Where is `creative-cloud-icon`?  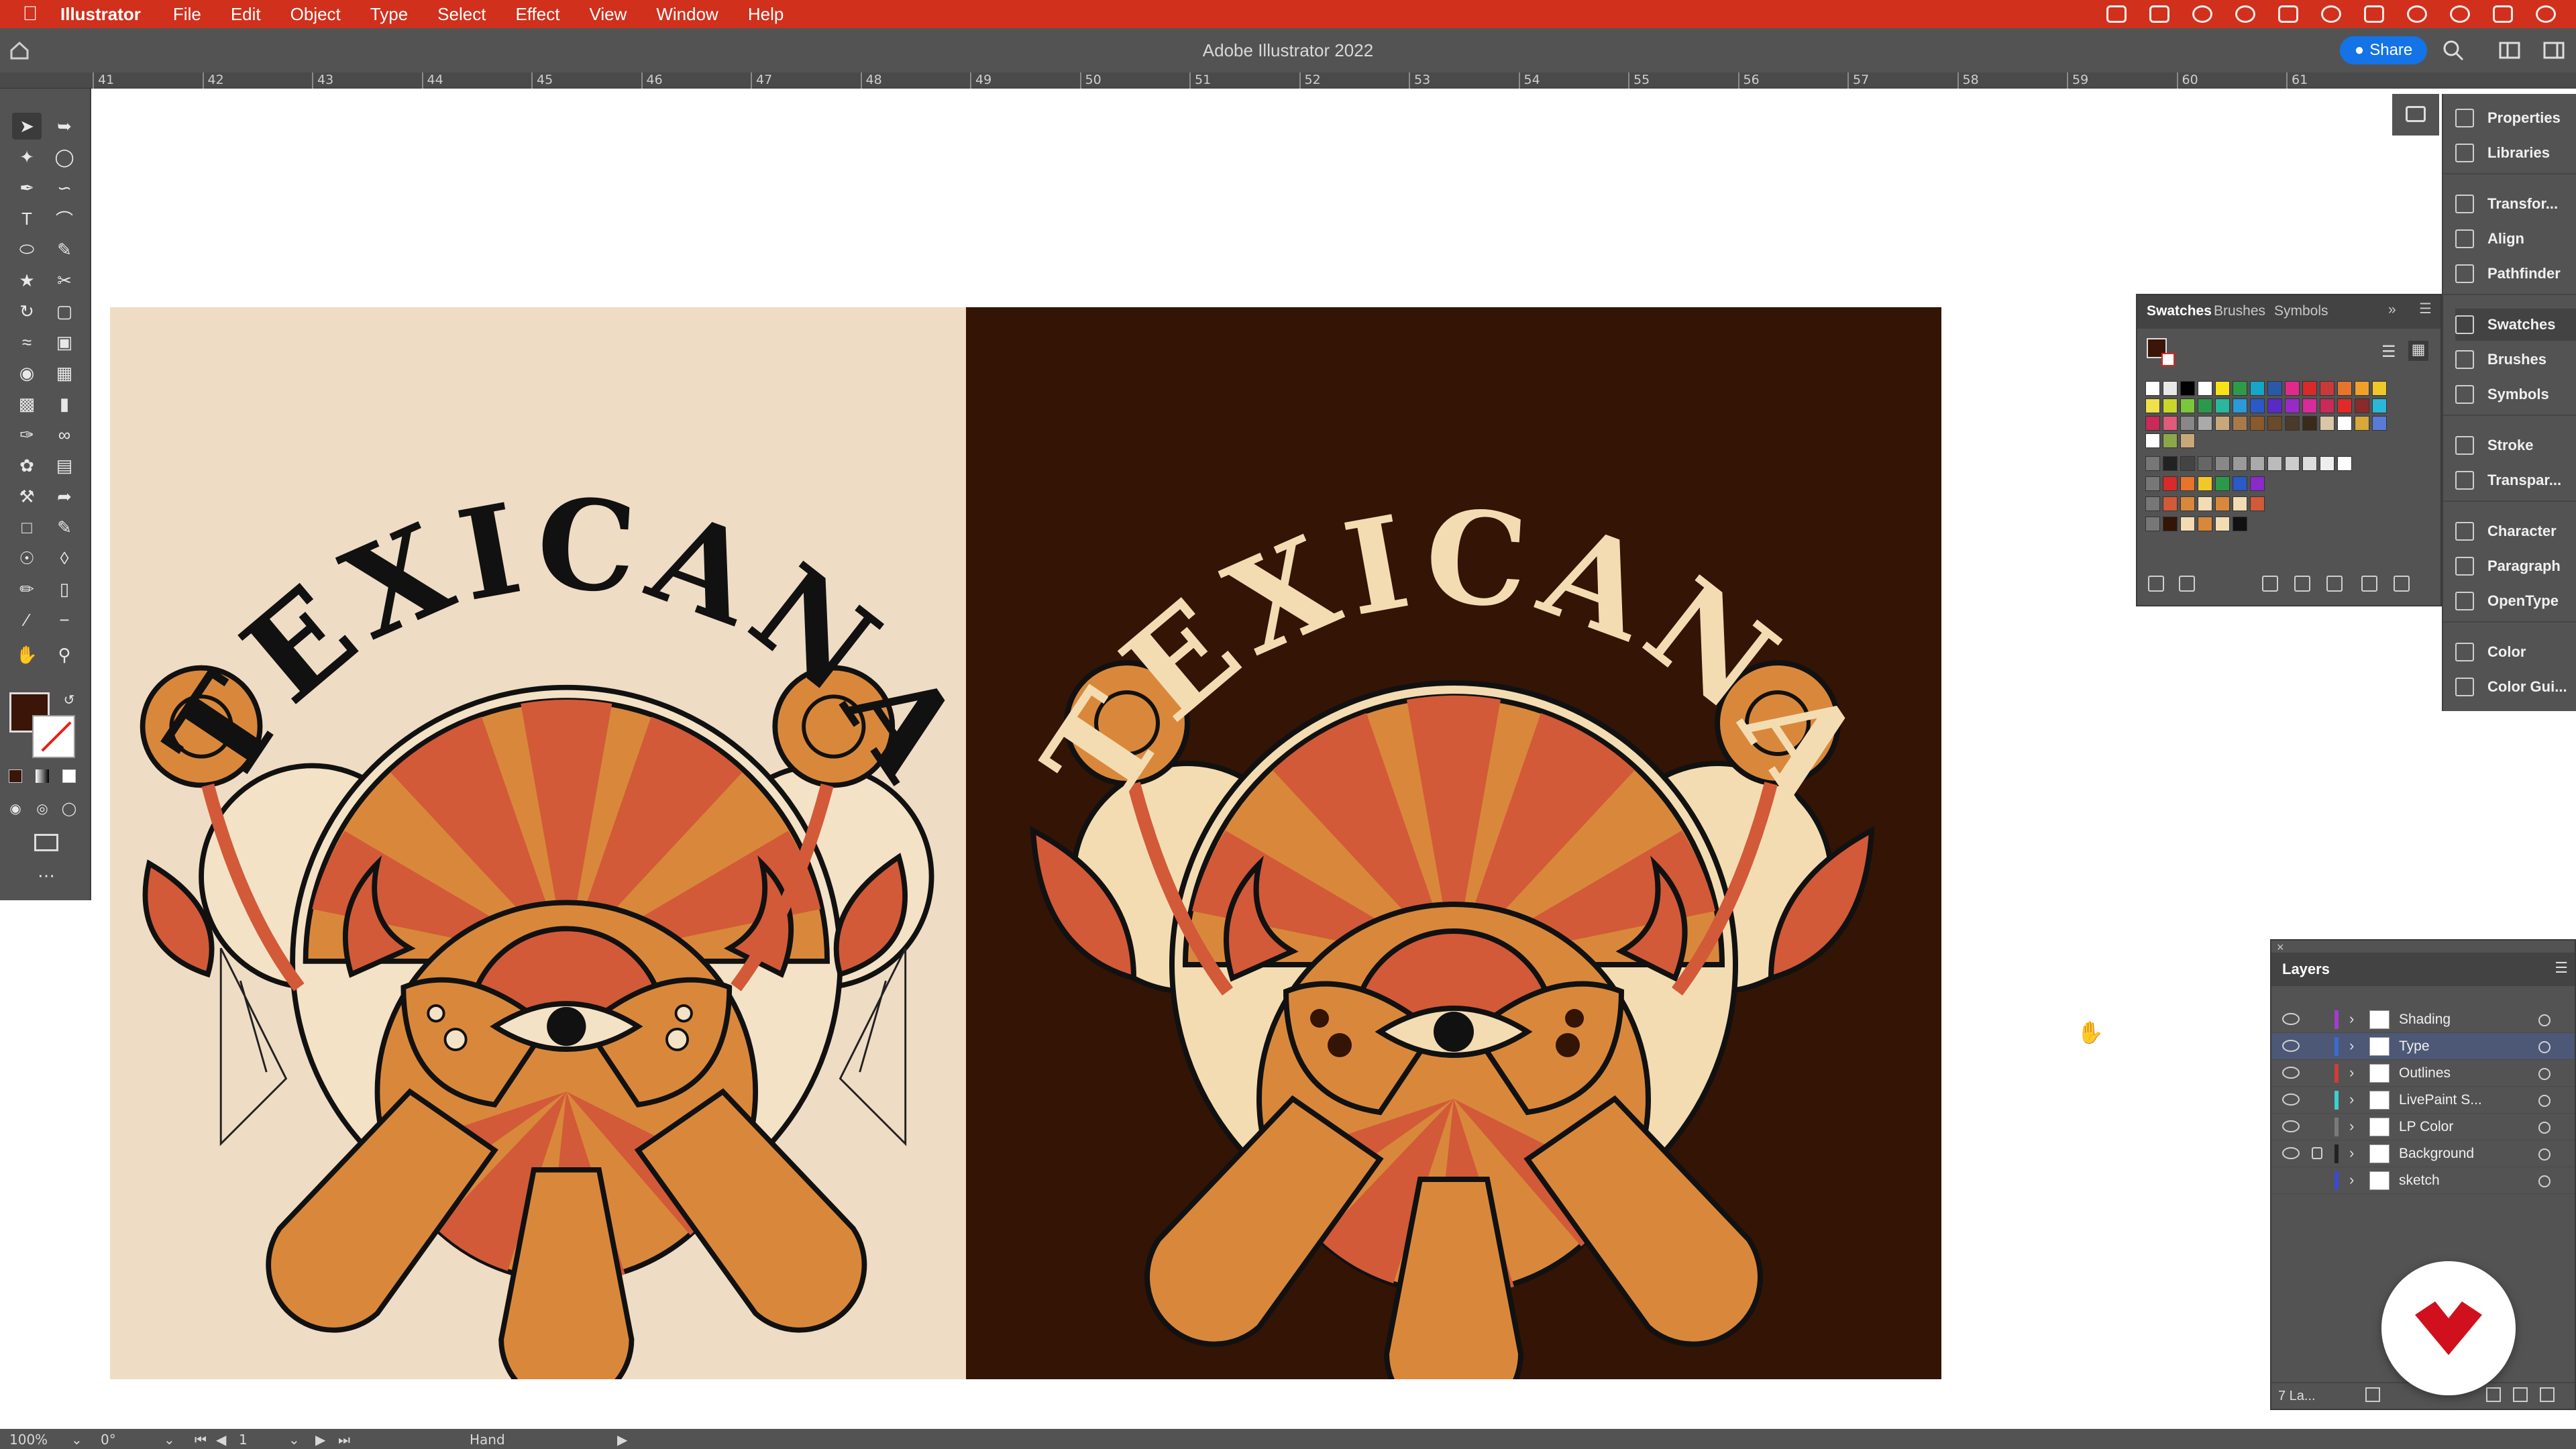
creative-cloud-icon is located at coordinates (2116, 14).